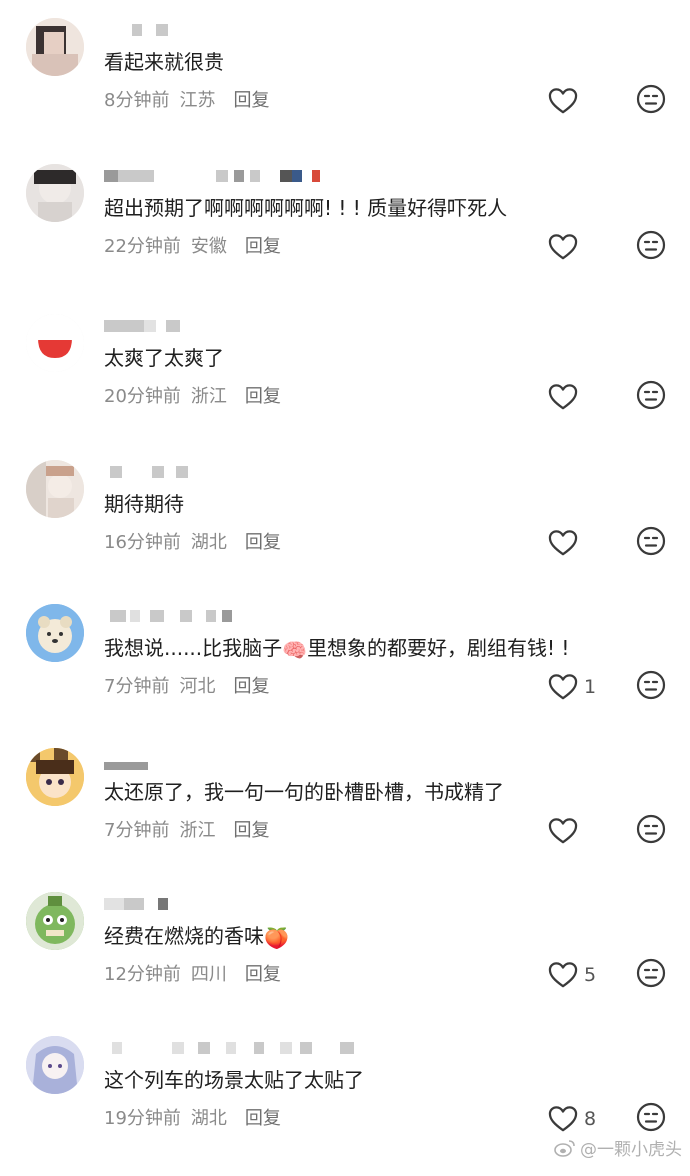 The height and width of the screenshot is (1176, 690). I want to click on comment-item: 期待期待 16分钟前 湖北 回复, so click(345, 530).